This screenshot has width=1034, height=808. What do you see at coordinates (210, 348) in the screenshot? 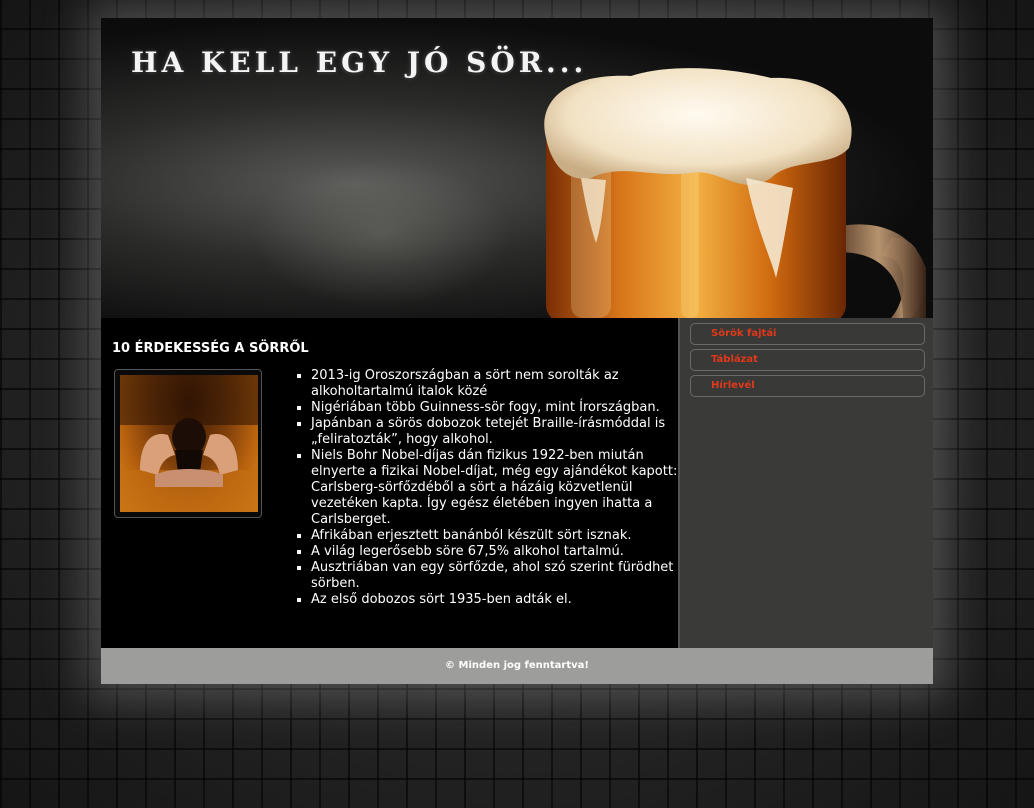
I see `article-heading: 10 ÉRDEKESSÉG A SÖRRŐL` at bounding box center [210, 348].